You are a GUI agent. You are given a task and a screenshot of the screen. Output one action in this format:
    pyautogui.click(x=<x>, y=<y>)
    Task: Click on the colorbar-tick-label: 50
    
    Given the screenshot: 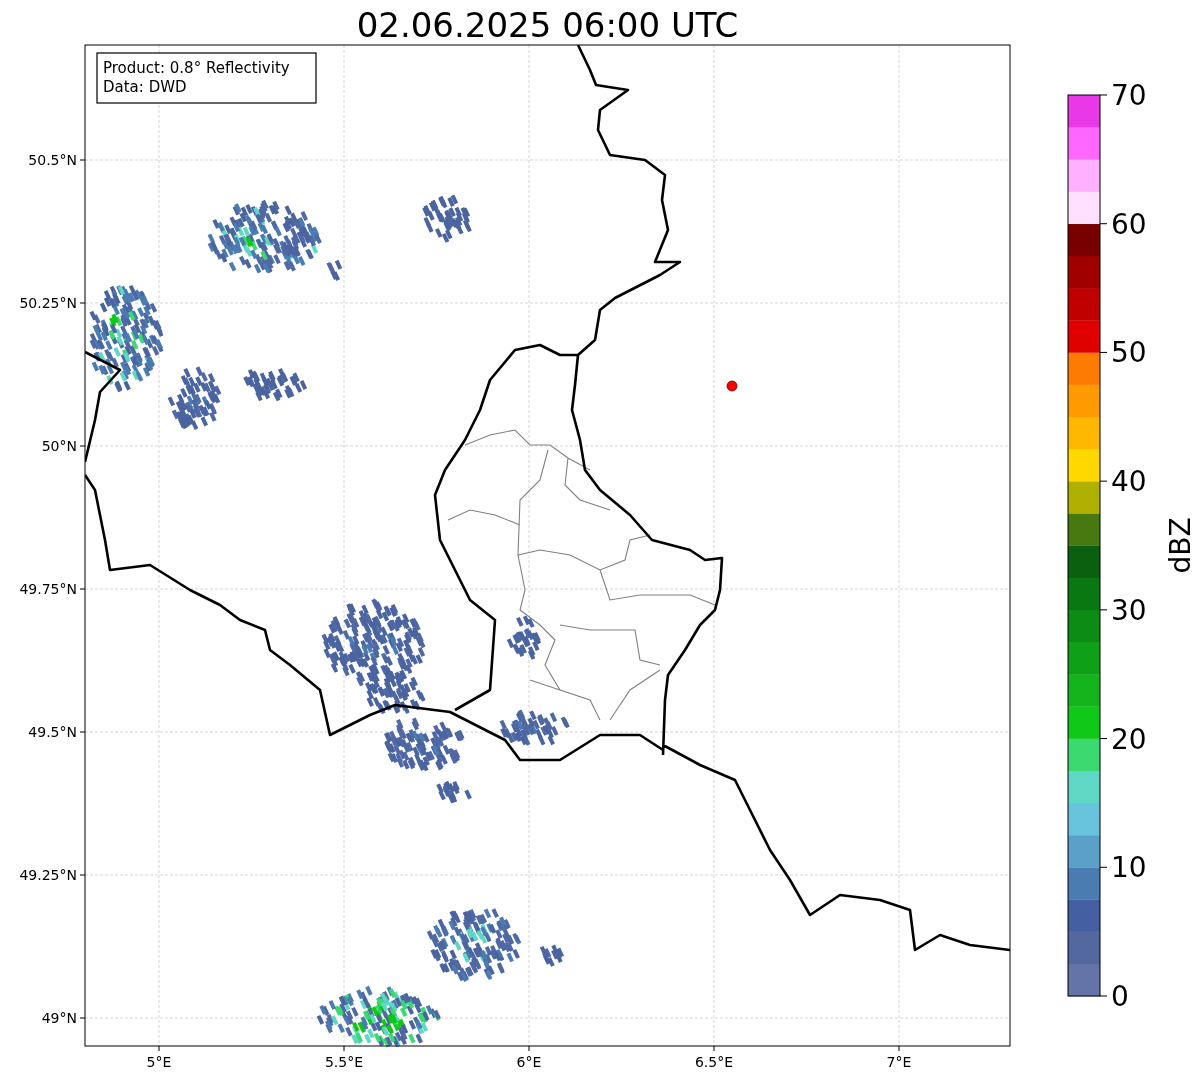 What is the action you would take?
    pyautogui.click(x=1129, y=353)
    